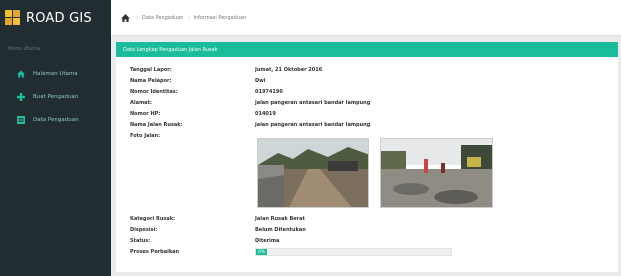 The width and height of the screenshot is (621, 276). What do you see at coordinates (153, 219) in the screenshot?
I see `field-label: Kategori Rusak:` at bounding box center [153, 219].